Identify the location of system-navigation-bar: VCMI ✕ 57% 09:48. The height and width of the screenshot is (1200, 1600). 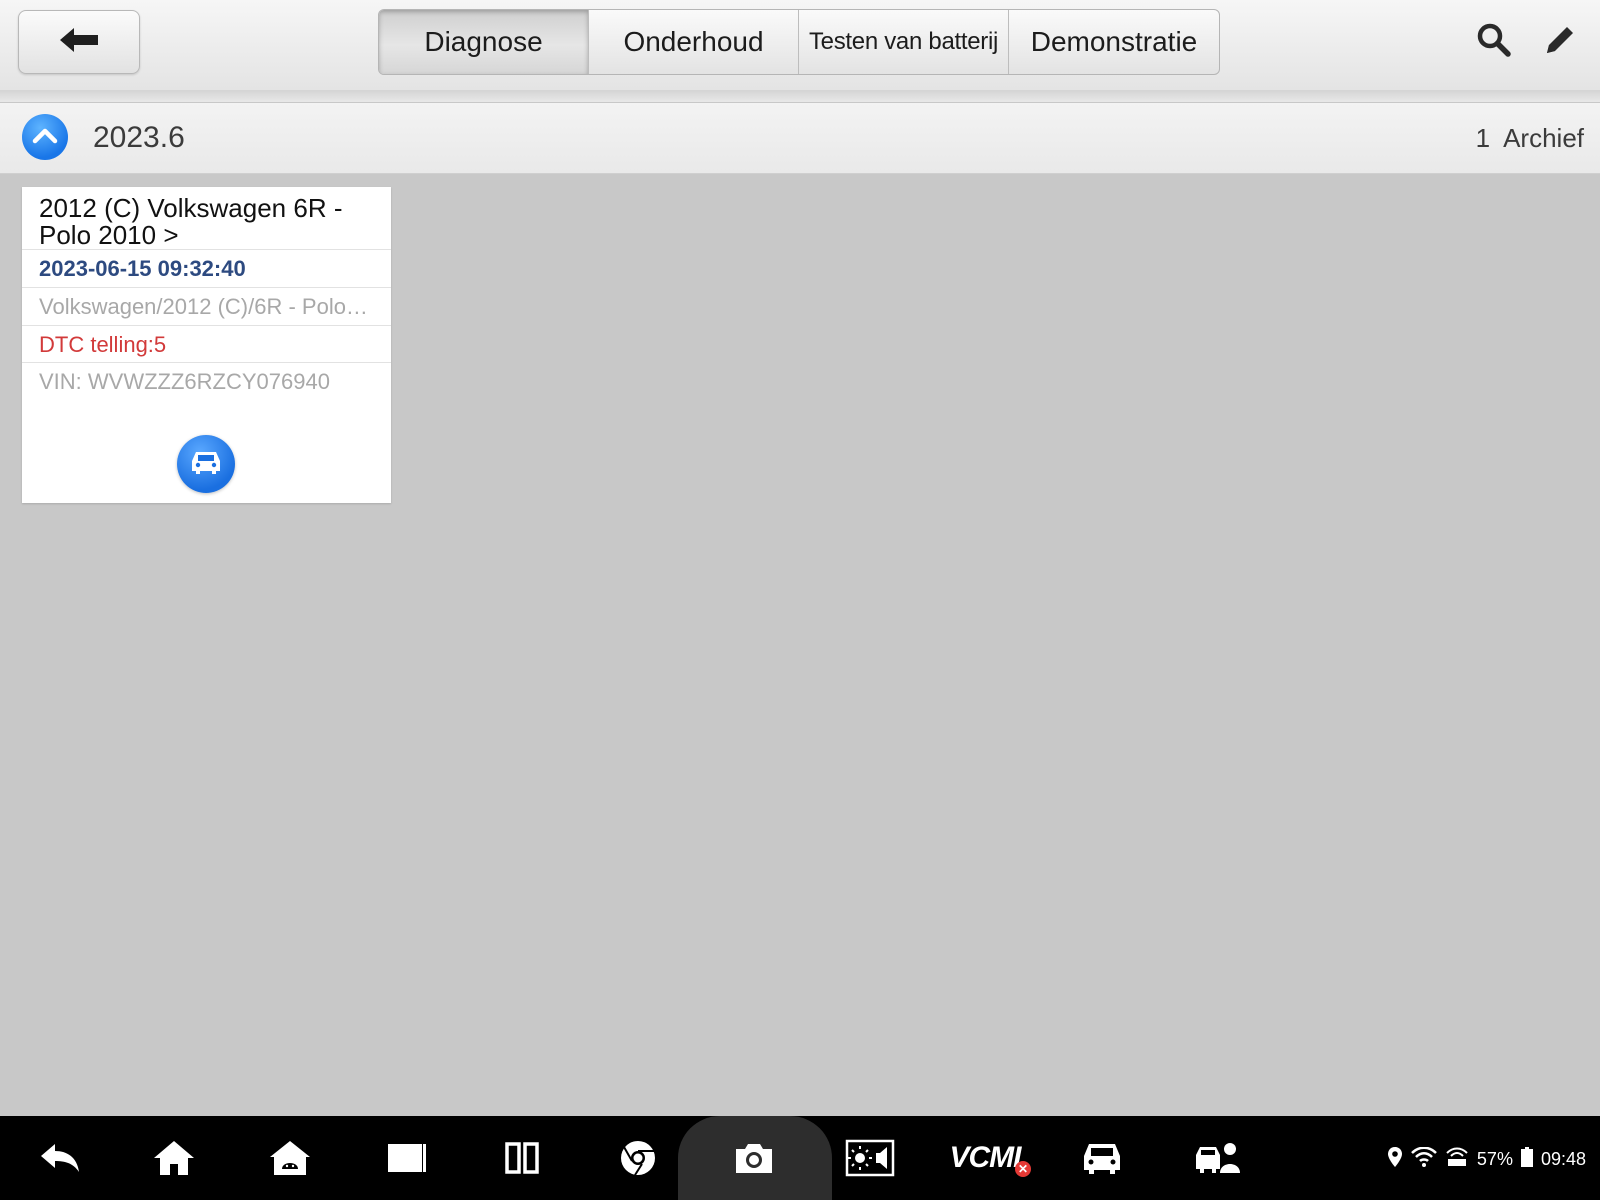
(800, 1158).